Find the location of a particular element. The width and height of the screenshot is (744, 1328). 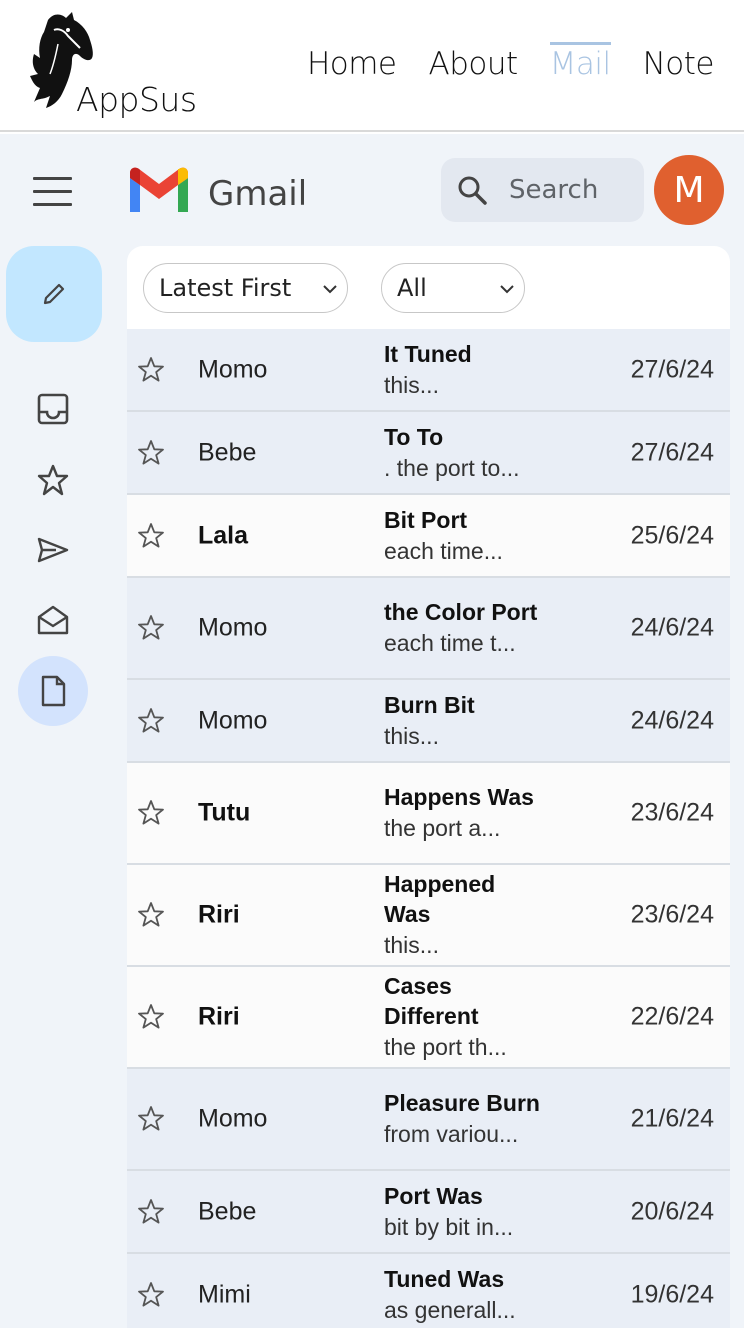

menu-icon is located at coordinates (53, 192).